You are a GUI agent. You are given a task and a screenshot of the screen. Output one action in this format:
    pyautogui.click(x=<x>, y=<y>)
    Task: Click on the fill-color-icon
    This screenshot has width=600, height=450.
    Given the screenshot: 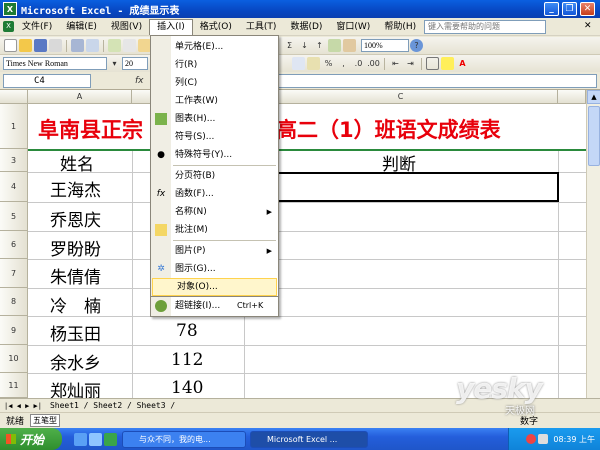 What is the action you would take?
    pyautogui.click(x=447, y=63)
    